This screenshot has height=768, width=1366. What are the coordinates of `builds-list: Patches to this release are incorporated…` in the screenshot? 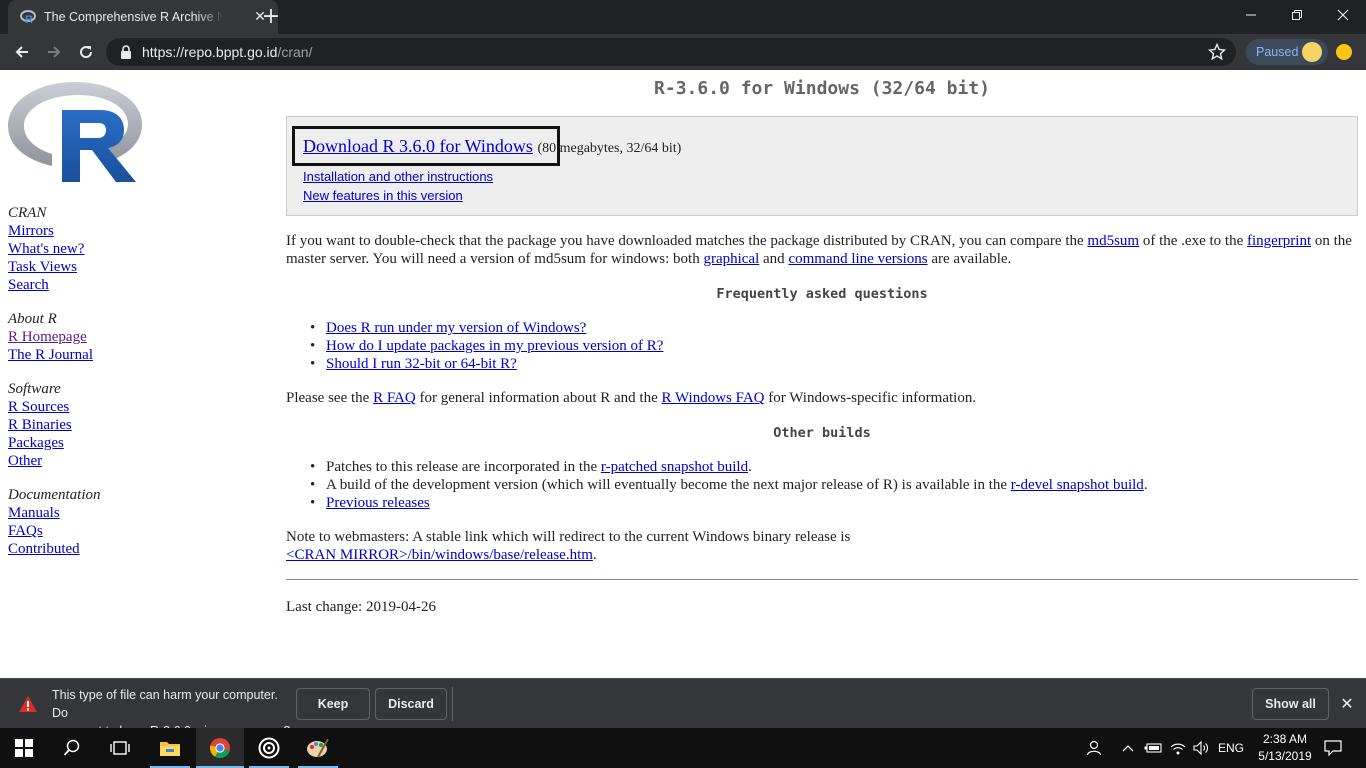 It's located at (729, 485).